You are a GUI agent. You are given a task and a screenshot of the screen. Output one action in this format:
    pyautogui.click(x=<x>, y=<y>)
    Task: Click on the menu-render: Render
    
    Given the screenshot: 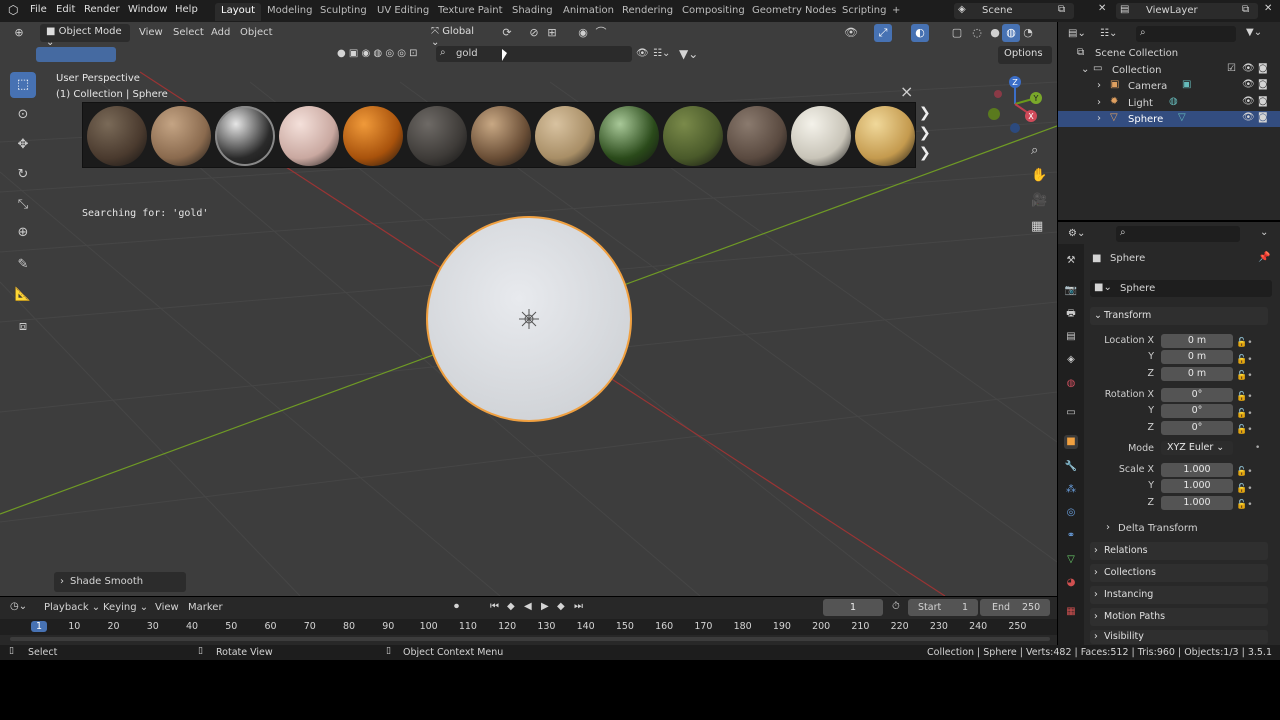 What is the action you would take?
    pyautogui.click(x=102, y=9)
    